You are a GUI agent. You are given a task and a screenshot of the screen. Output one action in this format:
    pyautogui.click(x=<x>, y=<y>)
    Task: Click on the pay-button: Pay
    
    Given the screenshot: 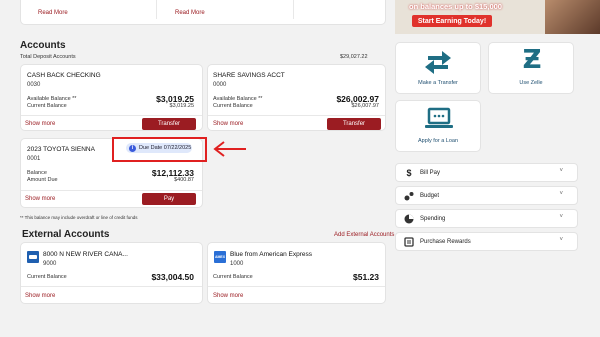 What is the action you would take?
    pyautogui.click(x=169, y=199)
    